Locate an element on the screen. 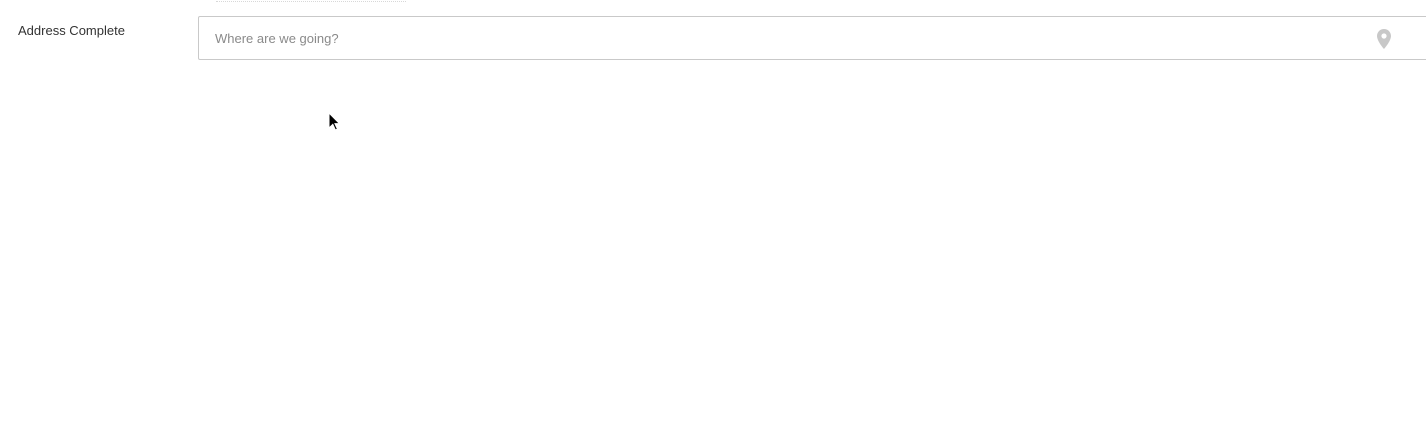 This screenshot has width=1426, height=423. address-search-input is located at coordinates (785, 38).